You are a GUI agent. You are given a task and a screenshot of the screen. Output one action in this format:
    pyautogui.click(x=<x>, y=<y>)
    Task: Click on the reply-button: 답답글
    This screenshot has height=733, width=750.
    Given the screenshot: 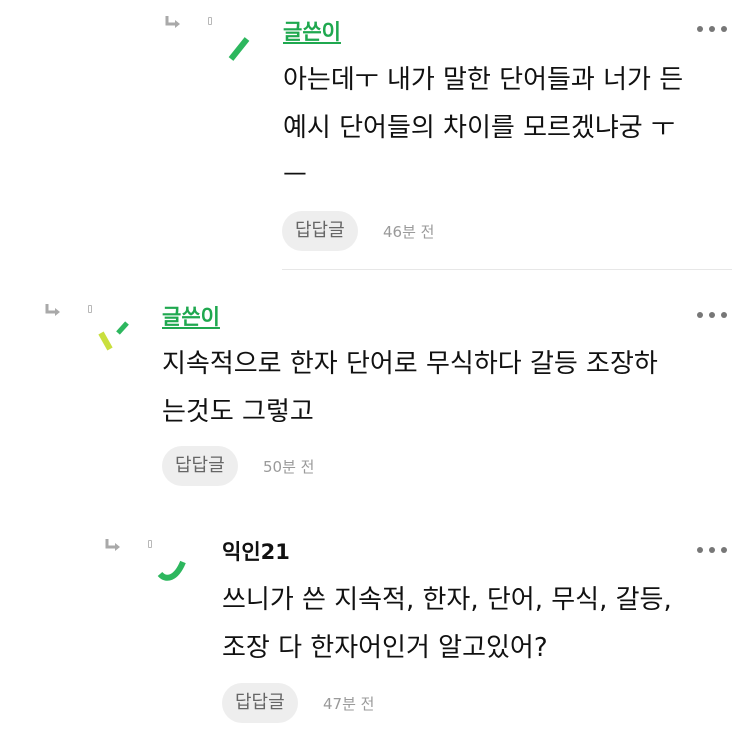 What is the action you would take?
    pyautogui.click(x=260, y=703)
    